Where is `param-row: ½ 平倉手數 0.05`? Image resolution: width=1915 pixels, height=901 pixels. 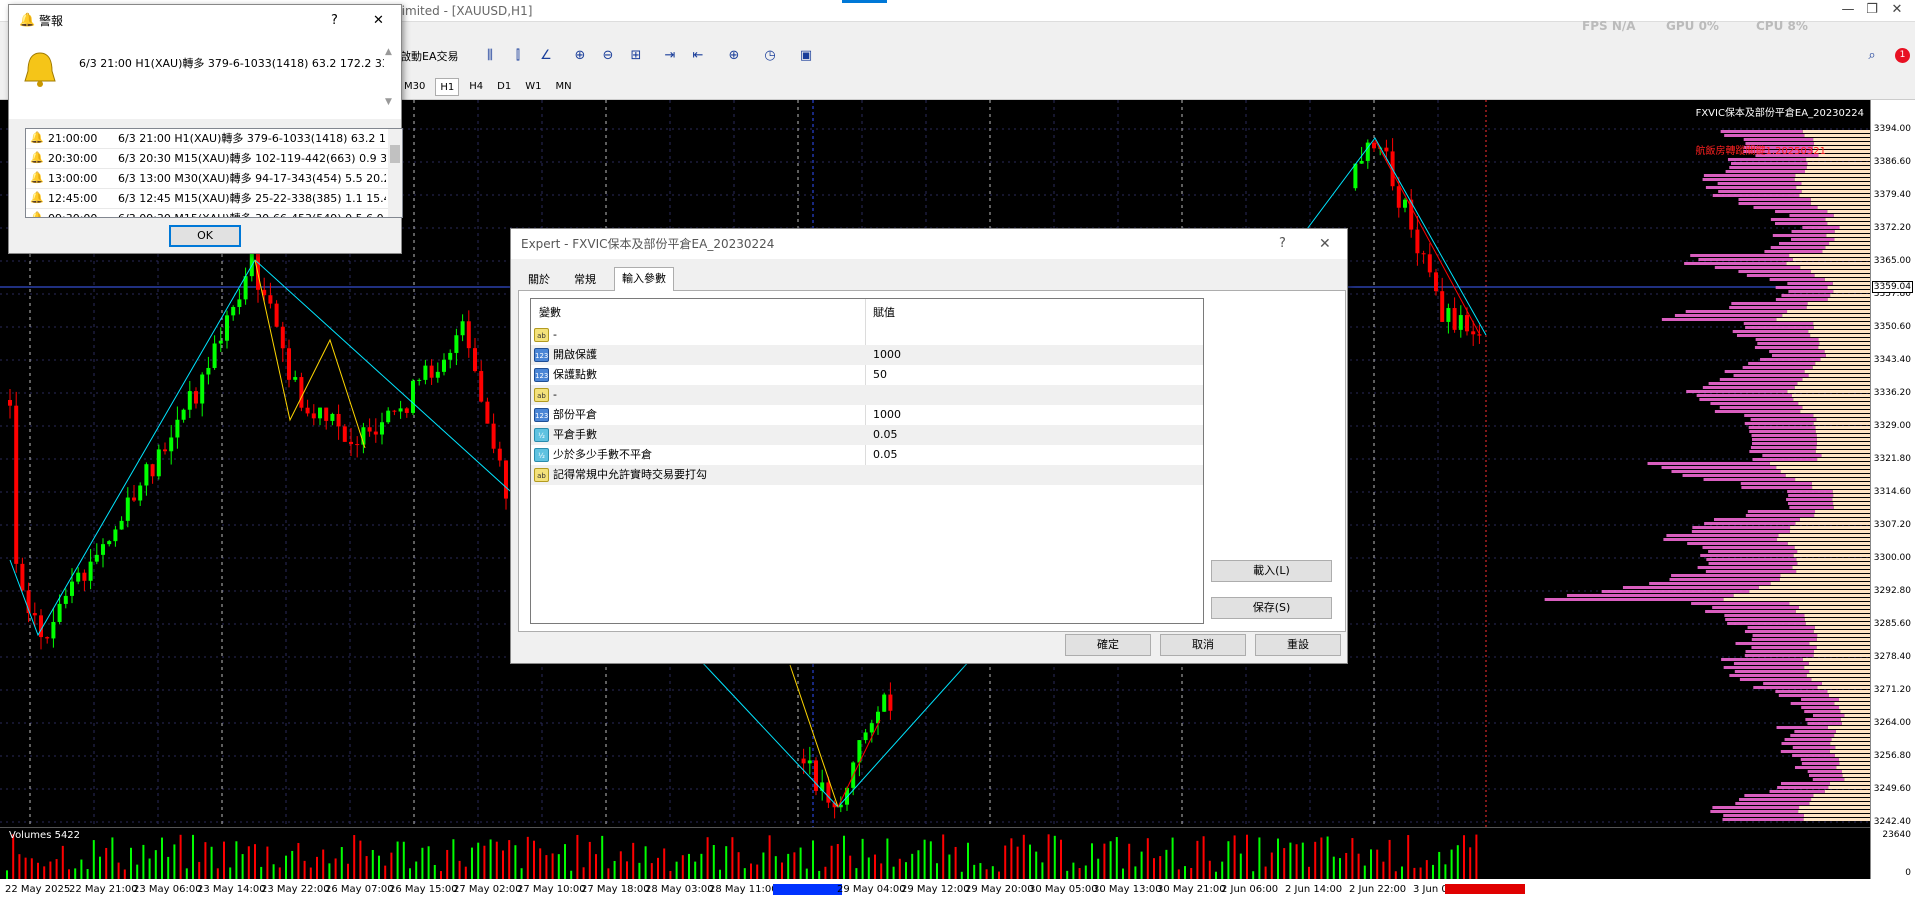 param-row: ½ 平倉手數 0.05 is located at coordinates (867, 435).